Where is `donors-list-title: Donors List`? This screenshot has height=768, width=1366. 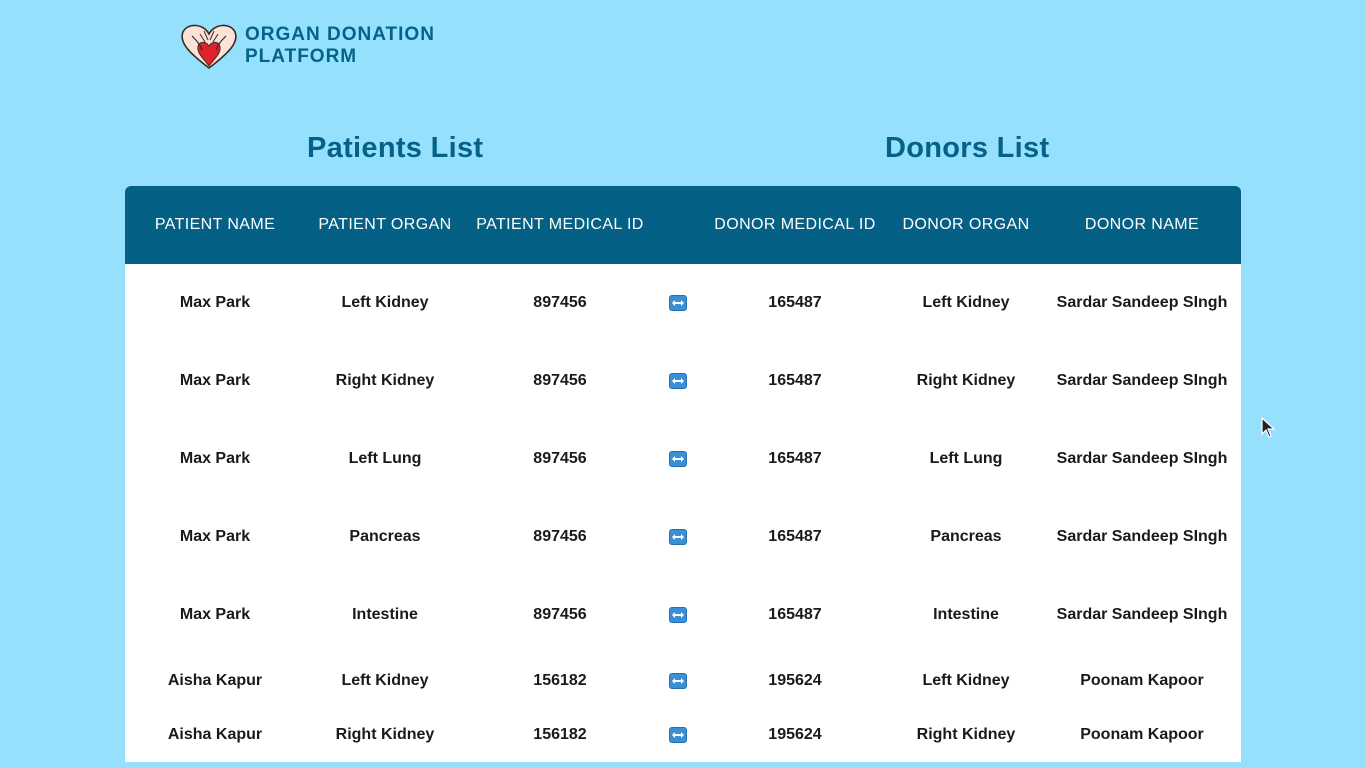
donors-list-title: Donors List is located at coordinates (967, 148).